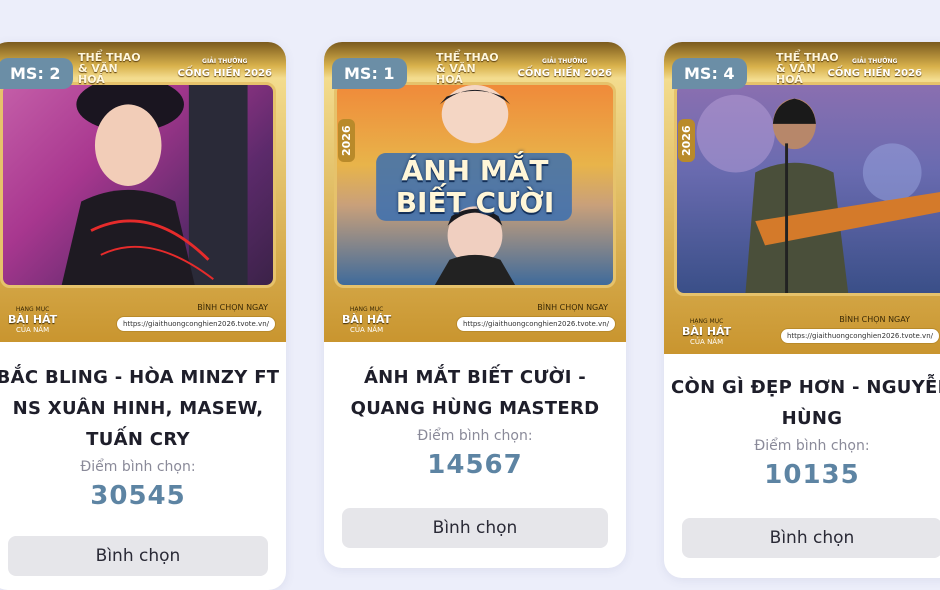  Describe the element at coordinates (369, 73) in the screenshot. I see `ms-badge: MS: 1` at that location.